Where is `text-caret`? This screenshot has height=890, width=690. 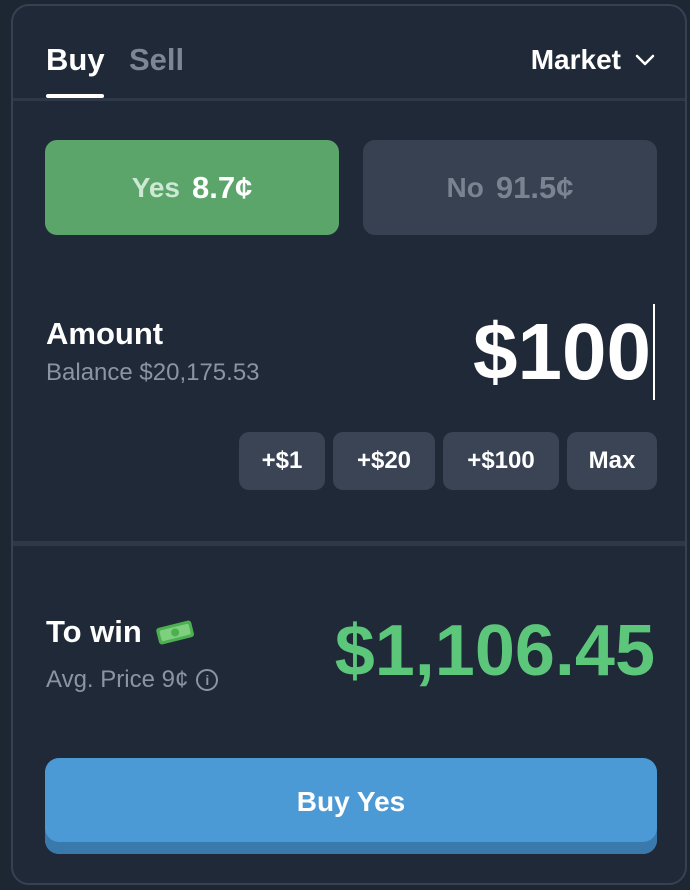 text-caret is located at coordinates (654, 352).